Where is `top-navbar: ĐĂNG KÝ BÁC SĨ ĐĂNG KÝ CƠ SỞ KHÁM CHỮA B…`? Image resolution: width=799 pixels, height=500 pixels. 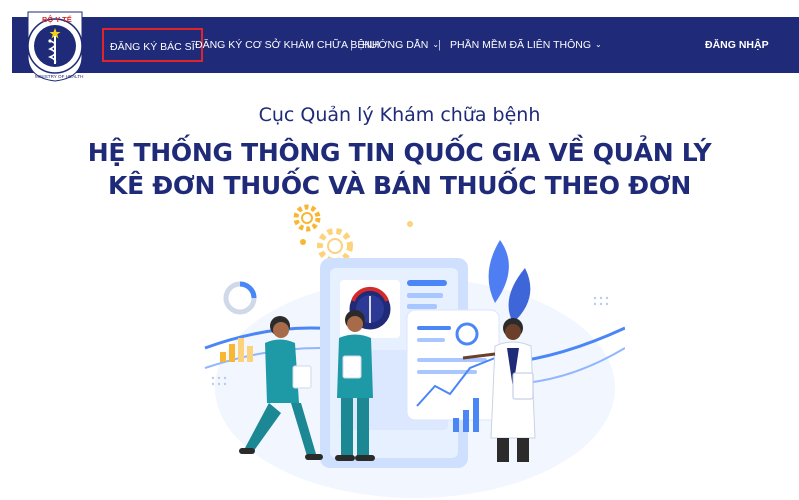
top-navbar: ĐĂNG KÝ BÁC SĨ ĐĂNG KÝ CƠ SỞ KHÁM CHỮA B… is located at coordinates (405, 45).